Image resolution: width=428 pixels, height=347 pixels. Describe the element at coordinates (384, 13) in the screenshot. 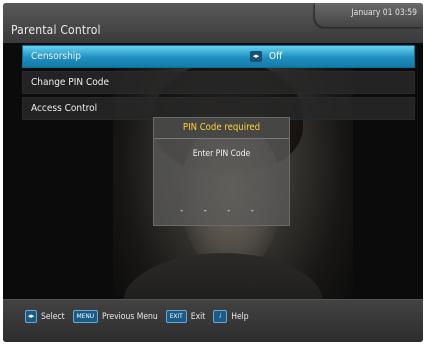

I see `datetime: January 01 03:59` at that location.